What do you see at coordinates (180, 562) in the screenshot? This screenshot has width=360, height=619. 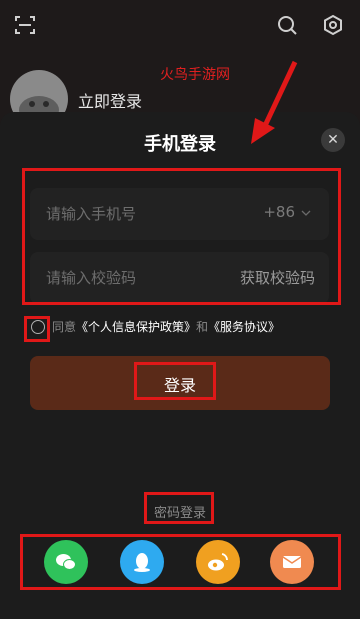 I see `annotation-box-social` at bounding box center [180, 562].